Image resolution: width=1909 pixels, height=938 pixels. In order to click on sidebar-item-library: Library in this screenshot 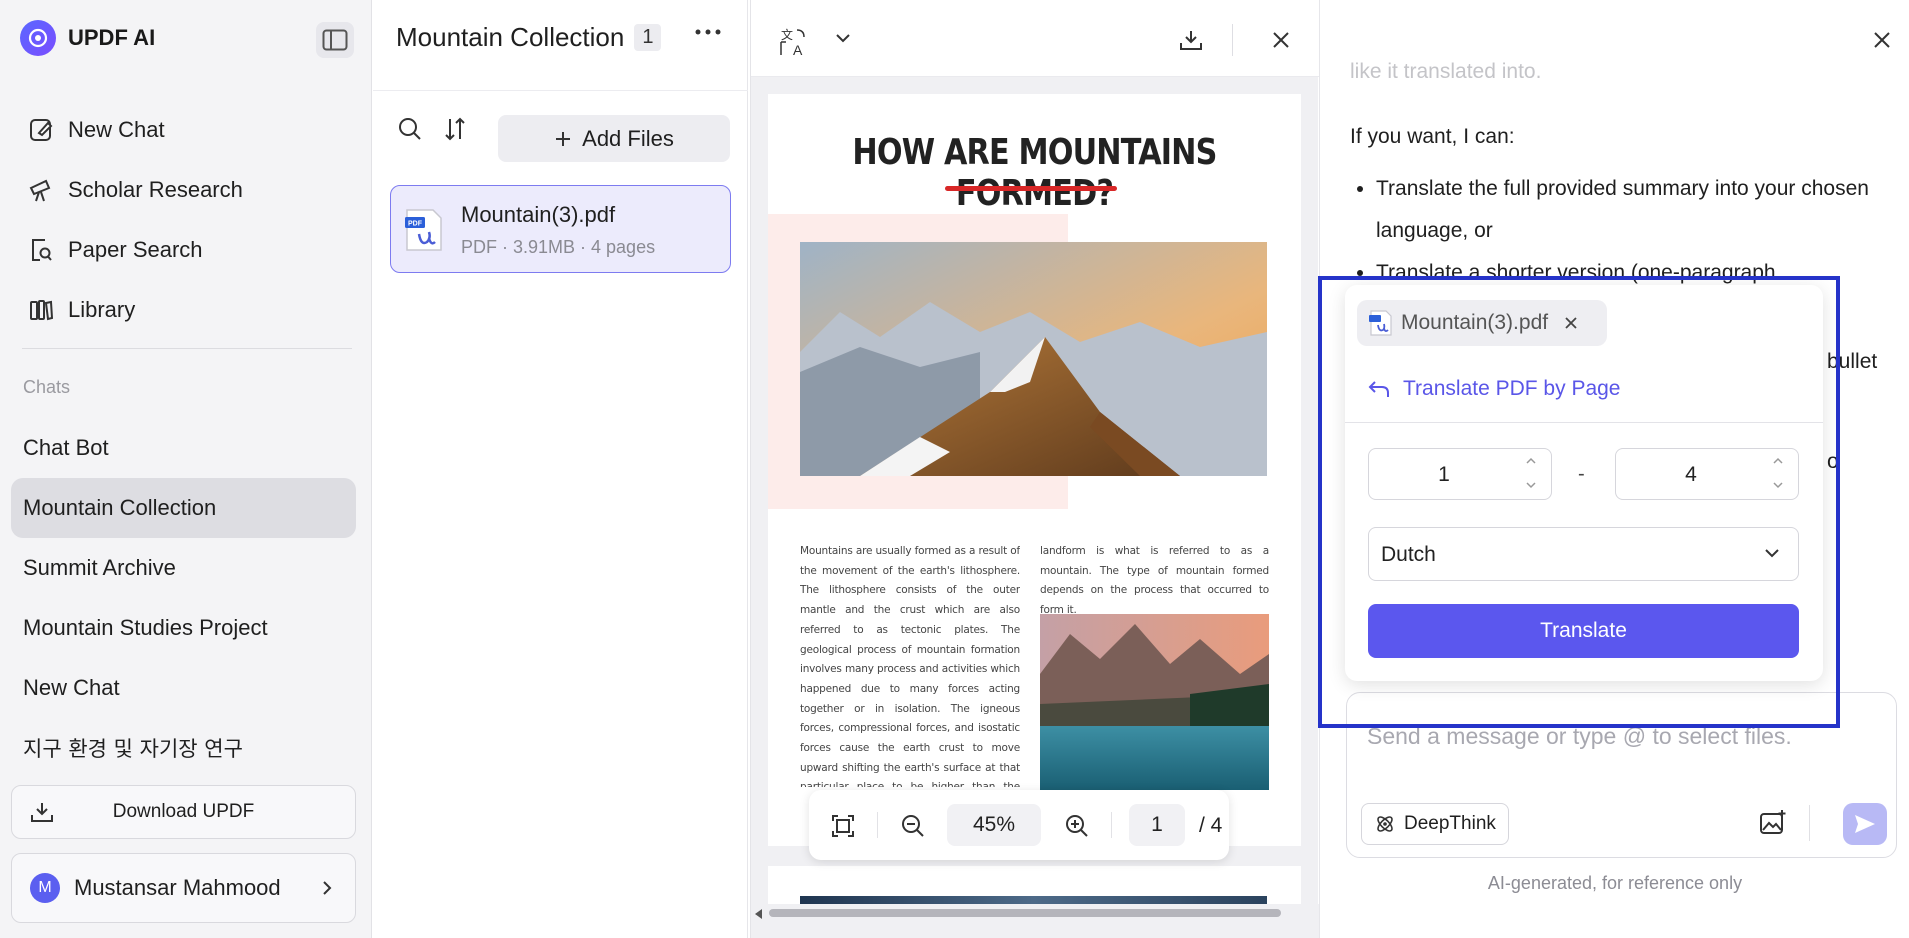, I will do `click(184, 310)`.